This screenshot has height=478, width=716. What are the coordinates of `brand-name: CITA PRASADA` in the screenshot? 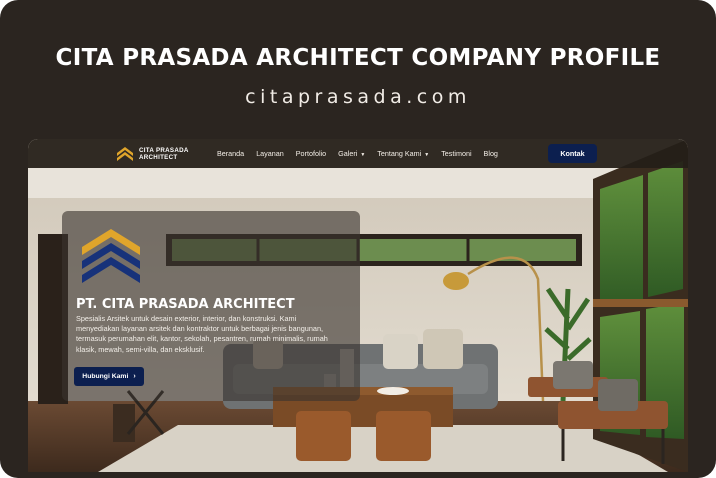 It's located at (164, 150).